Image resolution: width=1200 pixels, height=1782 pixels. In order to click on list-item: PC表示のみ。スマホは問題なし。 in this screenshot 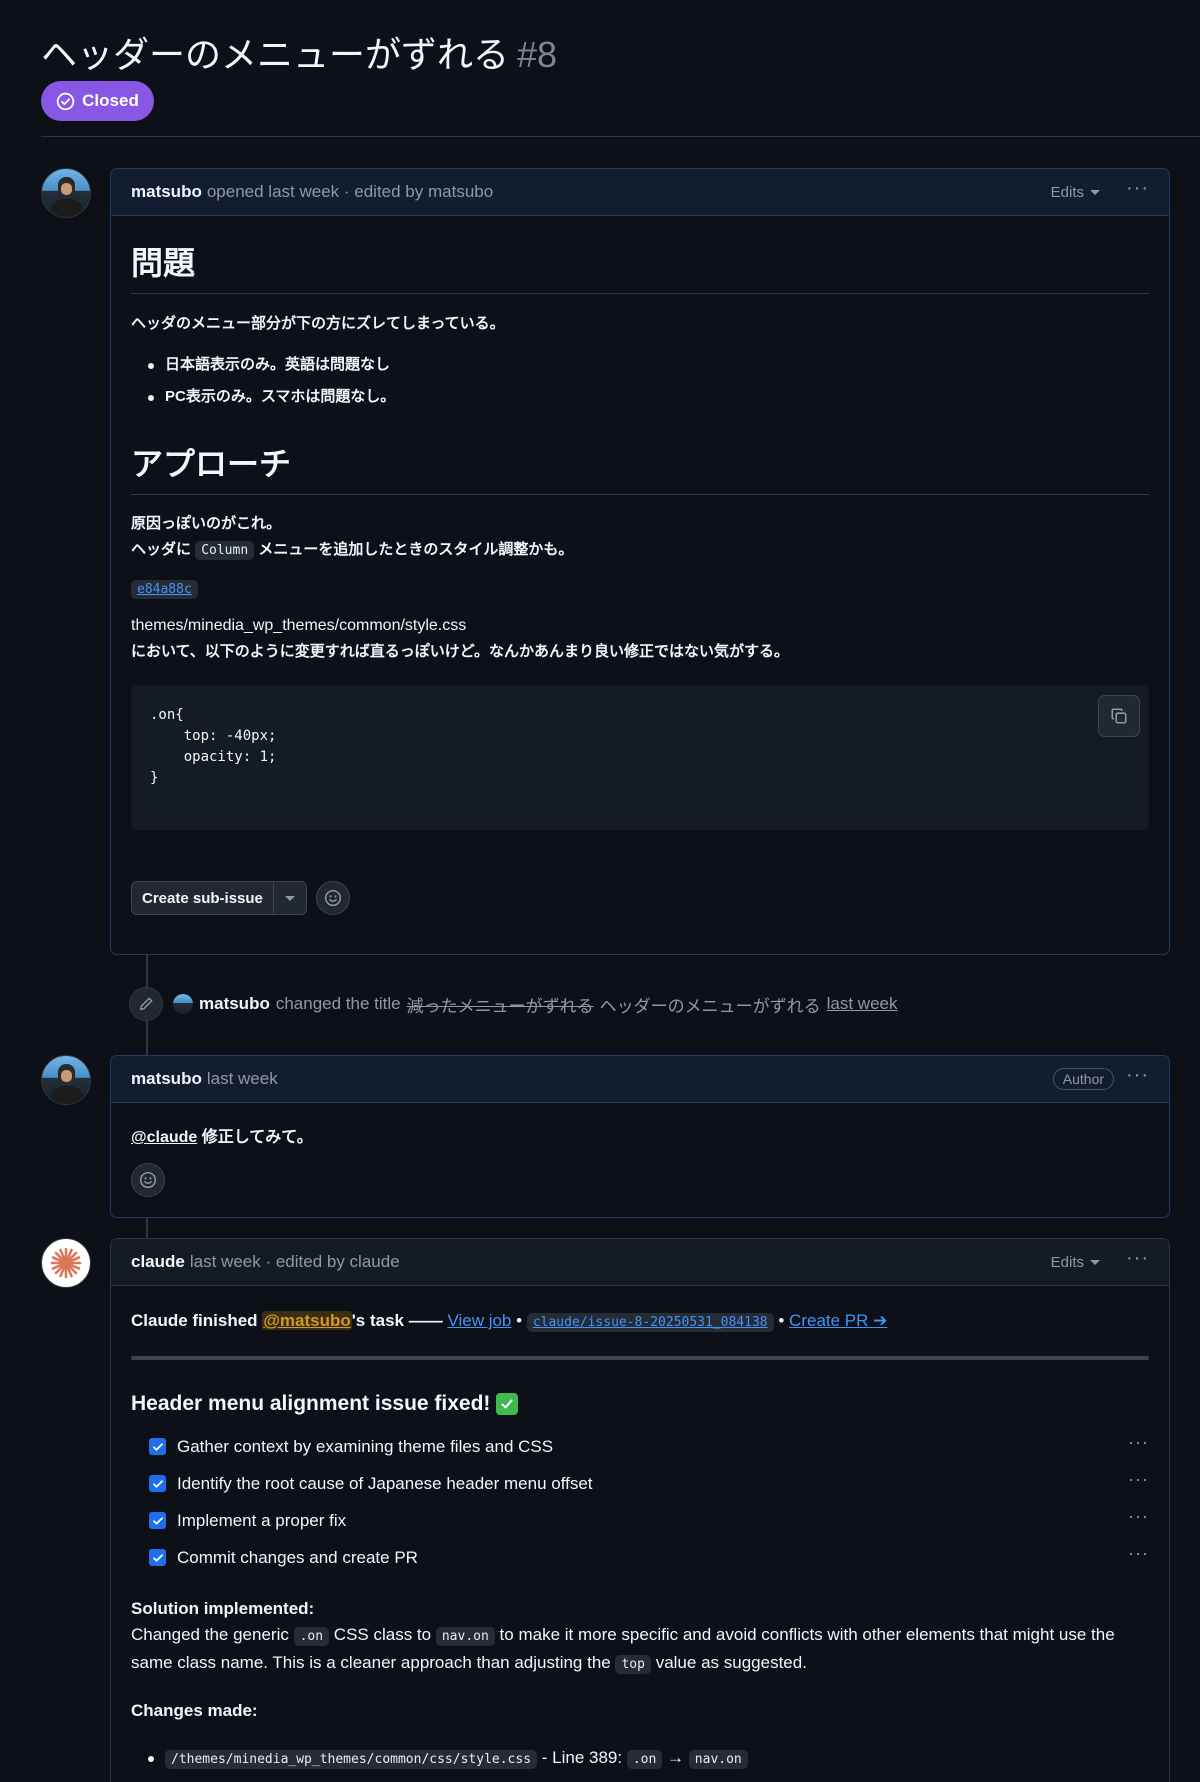, I will do `click(640, 397)`.